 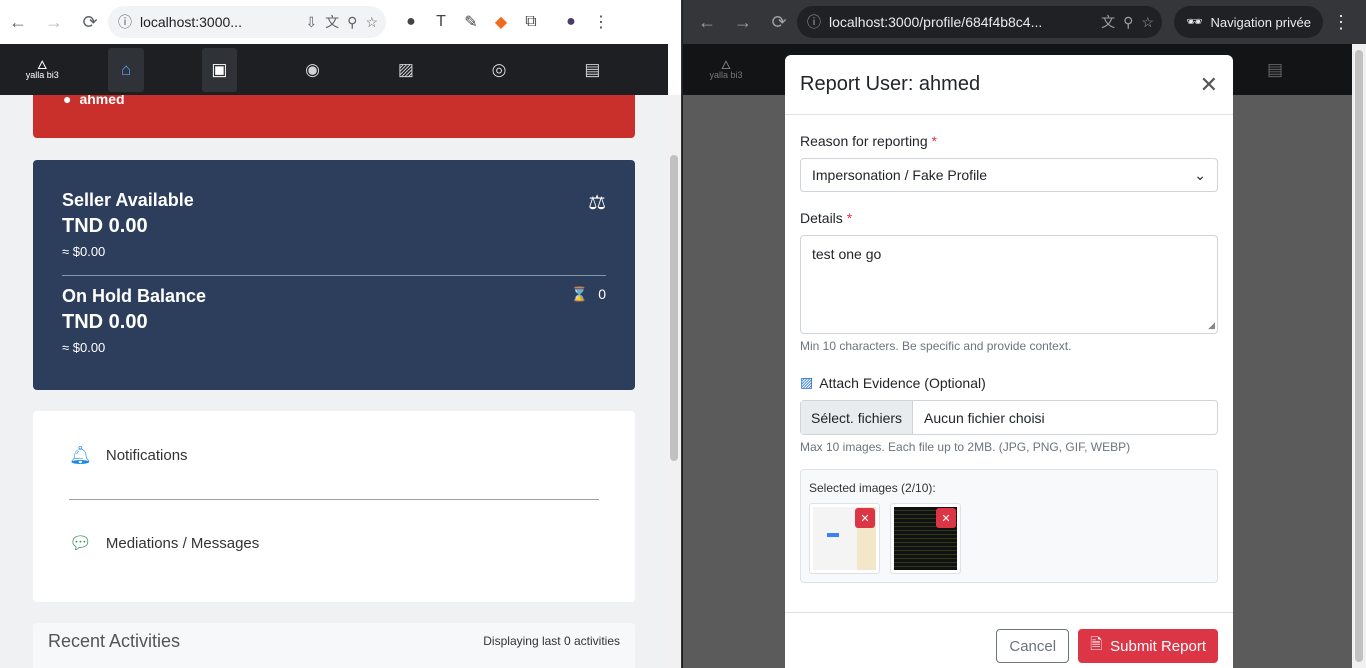 I want to click on install-icon: ⇩, so click(x=311, y=22).